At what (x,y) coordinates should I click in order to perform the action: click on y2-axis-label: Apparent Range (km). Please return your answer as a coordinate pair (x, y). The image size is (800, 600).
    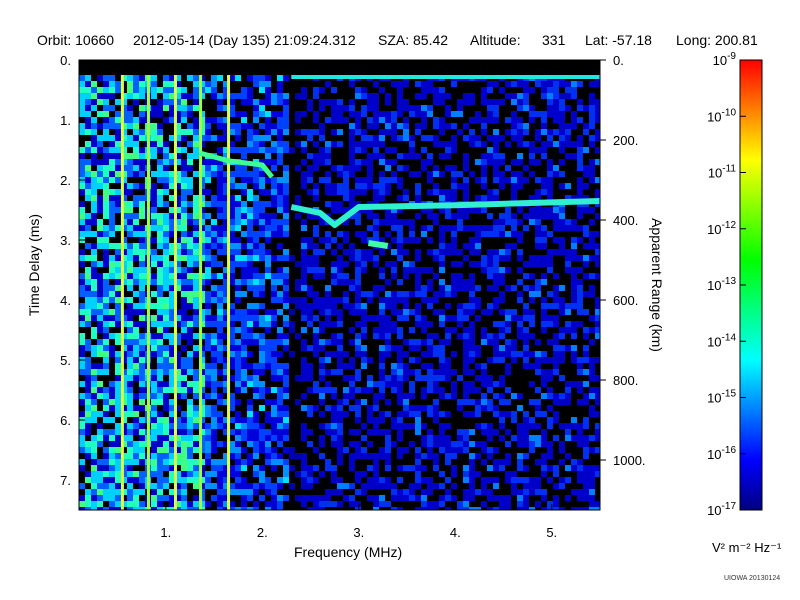
    Looking at the image, I should click on (657, 285).